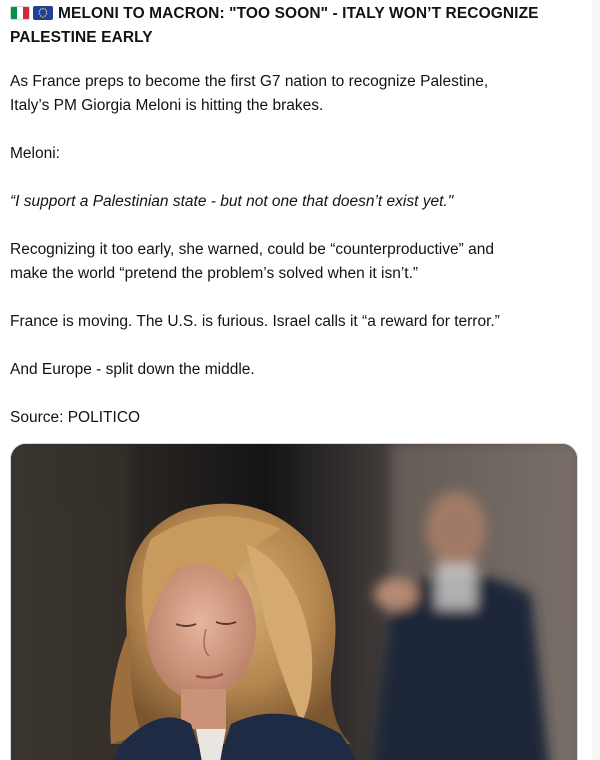 The image size is (600, 760). What do you see at coordinates (35, 153) in the screenshot?
I see `speaker-label: Meloni:` at bounding box center [35, 153].